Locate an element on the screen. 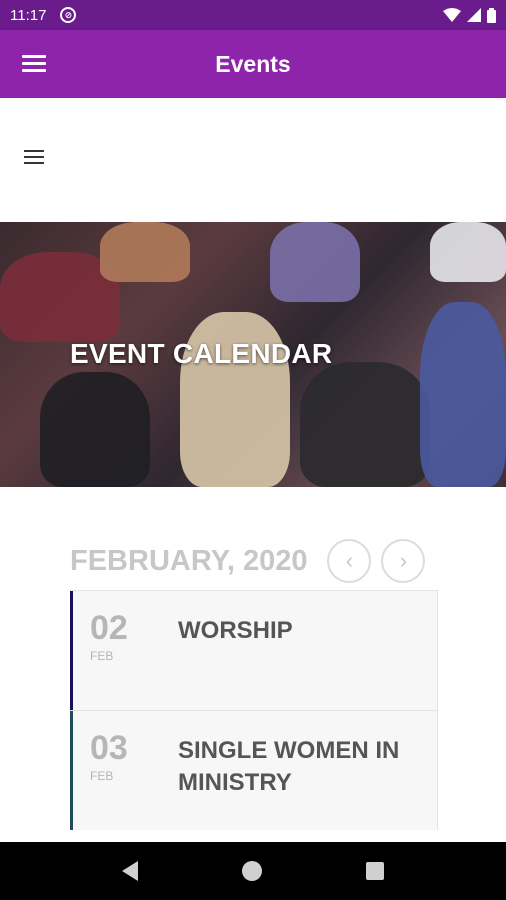 This screenshot has height=900, width=506. event-day: 03 is located at coordinates (109, 748).